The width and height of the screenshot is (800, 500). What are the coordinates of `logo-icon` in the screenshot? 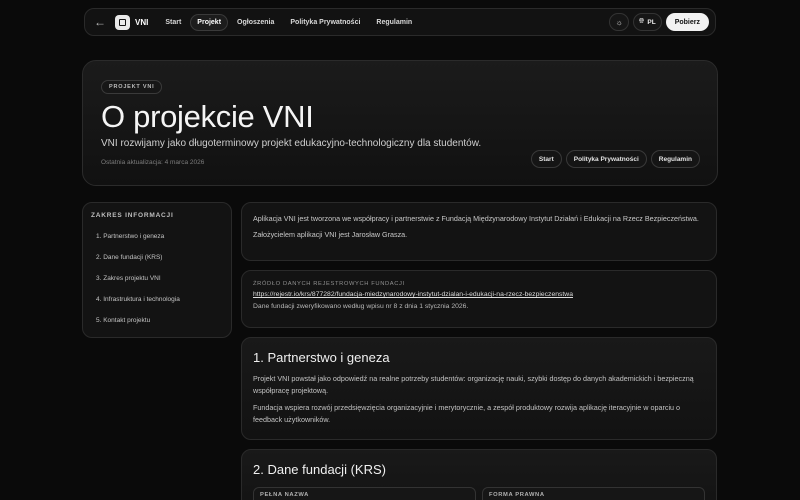 It's located at (122, 22).